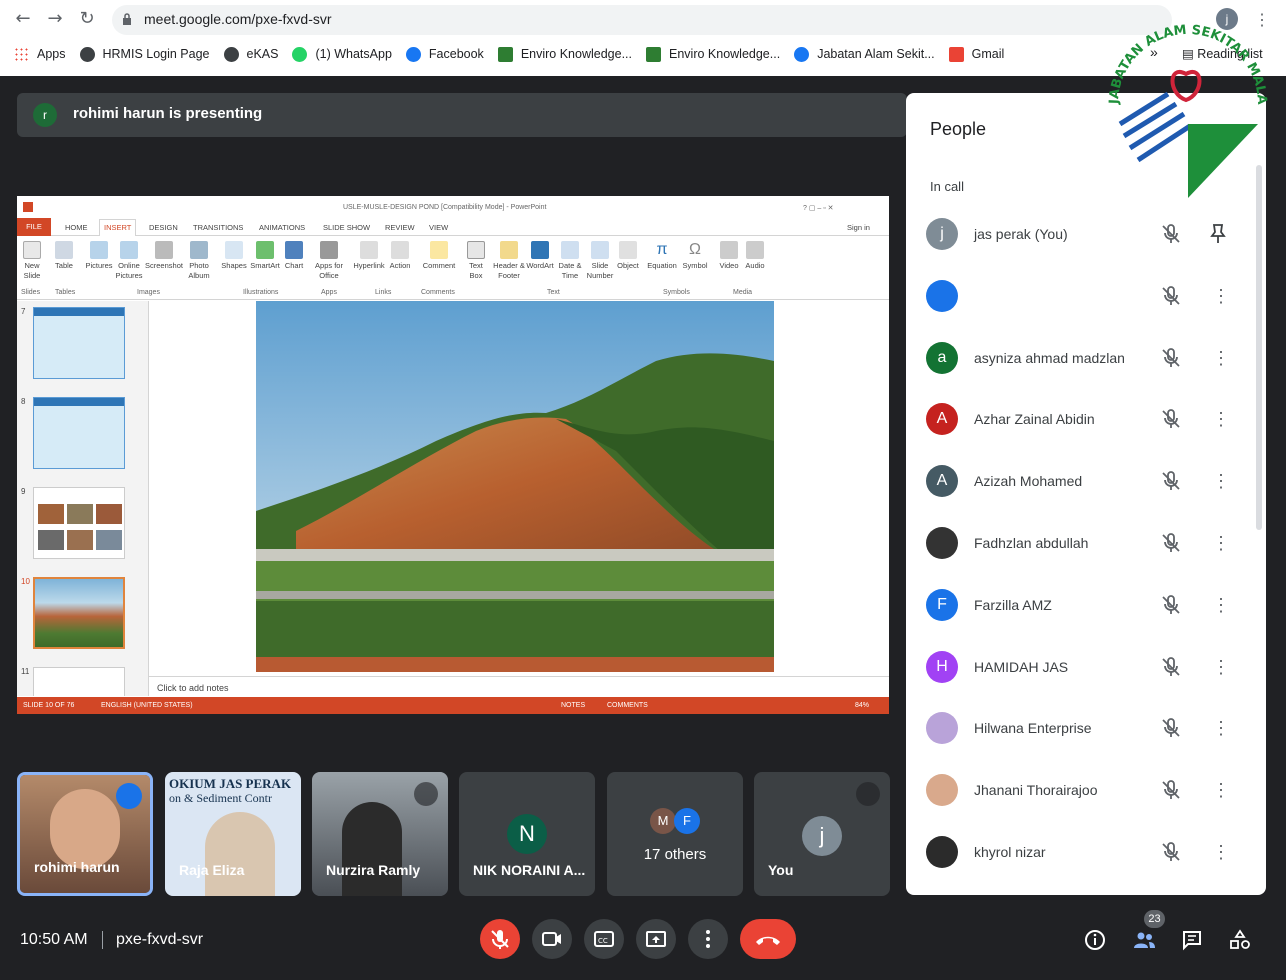 This screenshot has width=1286, height=980. What do you see at coordinates (76, 227) in the screenshot?
I see `ppt-tab-home: HOME` at bounding box center [76, 227].